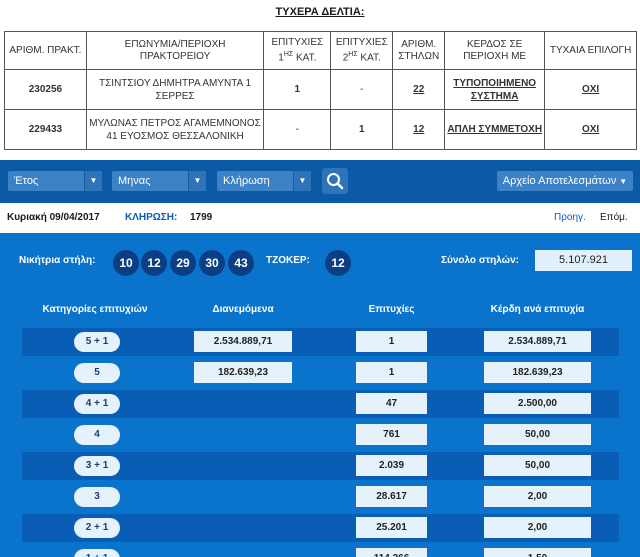  I want to click on winners-count: 47, so click(391, 403).